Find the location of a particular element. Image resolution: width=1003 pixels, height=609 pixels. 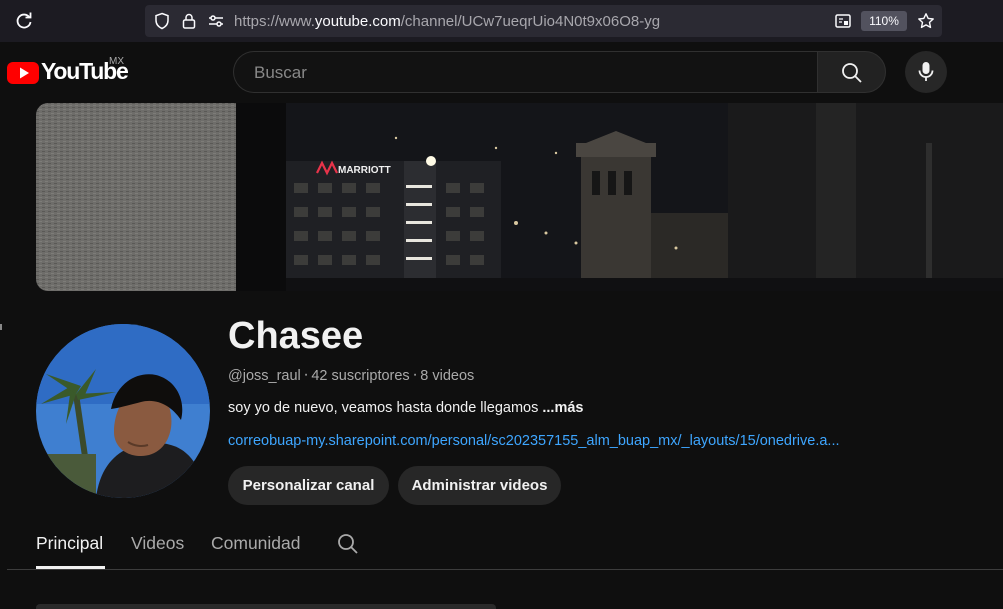

url-path: /channel/UCw7ueqrUio4N0t9x06O8-yg is located at coordinates (530, 21).